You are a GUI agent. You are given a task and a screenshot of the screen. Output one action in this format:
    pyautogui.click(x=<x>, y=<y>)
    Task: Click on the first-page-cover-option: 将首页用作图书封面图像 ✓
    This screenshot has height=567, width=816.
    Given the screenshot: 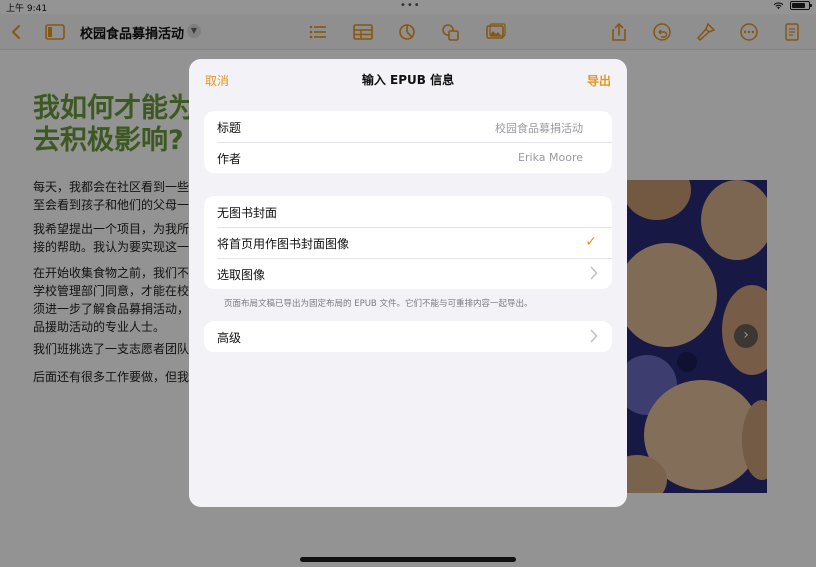 What is the action you would take?
    pyautogui.click(x=408, y=242)
    